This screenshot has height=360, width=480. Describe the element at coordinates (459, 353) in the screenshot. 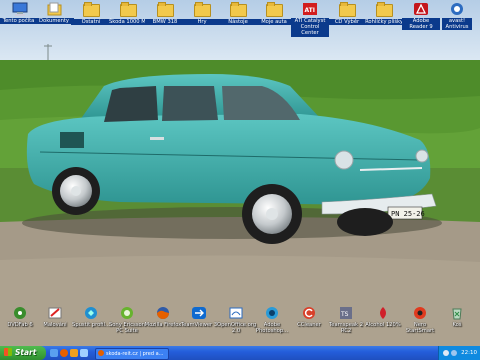

I see `system-tray: 22:10` at that location.